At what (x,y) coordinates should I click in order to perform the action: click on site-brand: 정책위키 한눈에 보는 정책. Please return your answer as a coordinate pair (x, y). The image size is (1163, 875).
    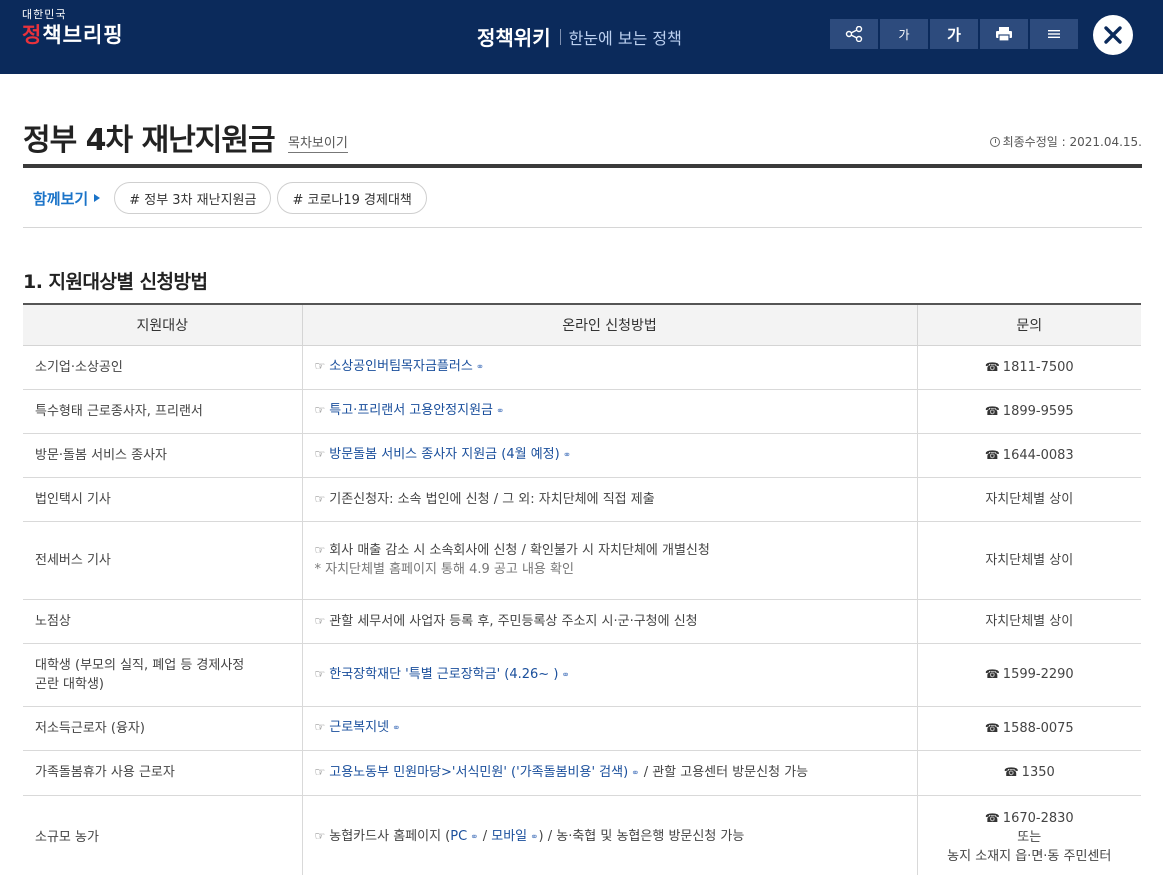
    Looking at the image, I should click on (579, 36).